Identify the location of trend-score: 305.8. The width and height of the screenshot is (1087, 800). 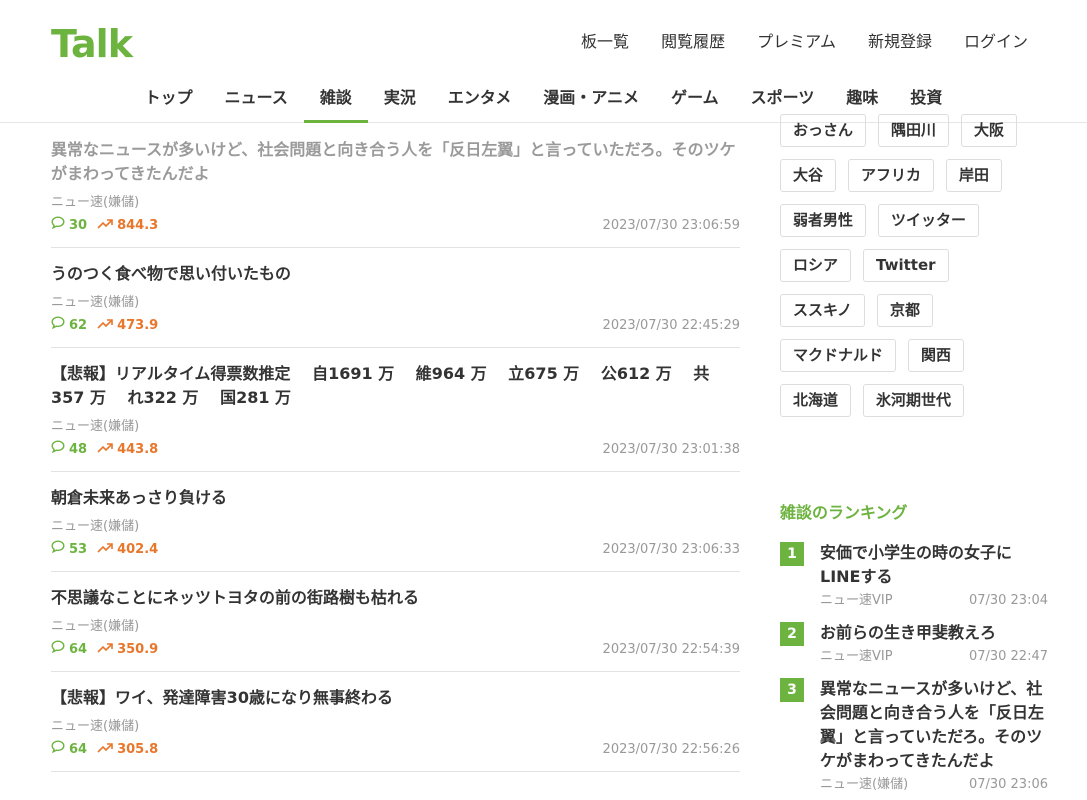
(127, 750).